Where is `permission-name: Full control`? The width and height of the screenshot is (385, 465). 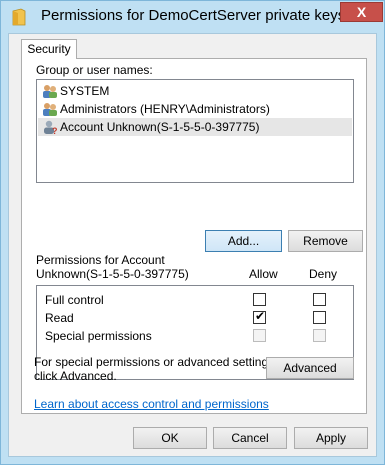 permission-name: Full control is located at coordinates (74, 300).